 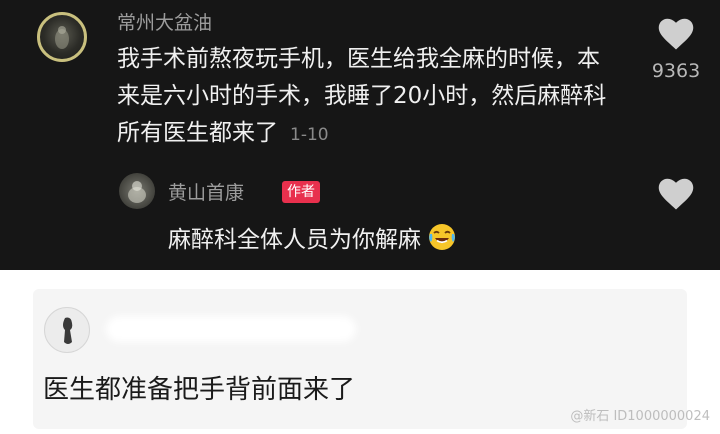 I want to click on blurred-username, so click(x=231, y=329).